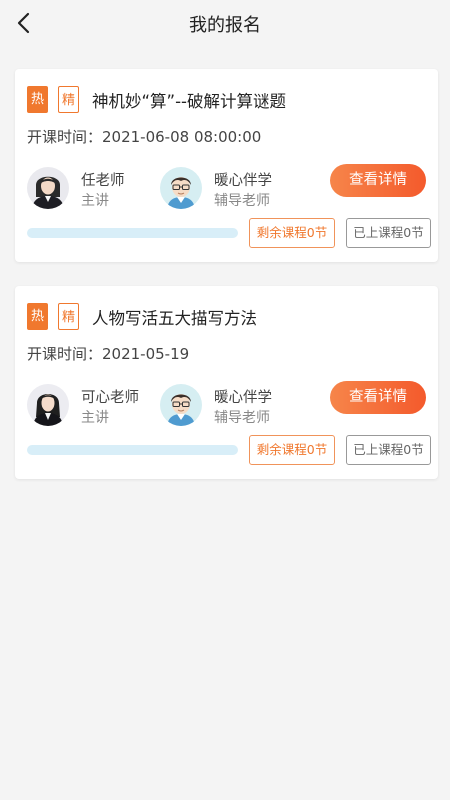 This screenshot has width=450, height=800. I want to click on teacher-name: 可心老师, so click(110, 398).